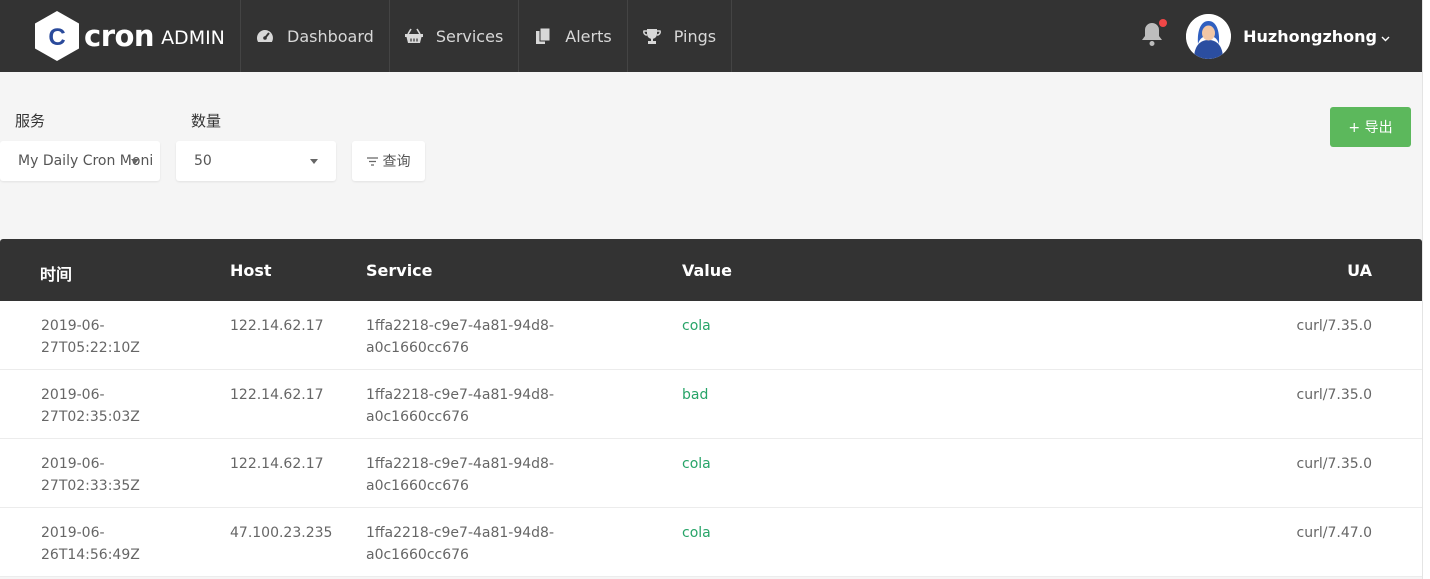  Describe the element at coordinates (707, 270) in the screenshot. I see `column-header-value: Value` at that location.